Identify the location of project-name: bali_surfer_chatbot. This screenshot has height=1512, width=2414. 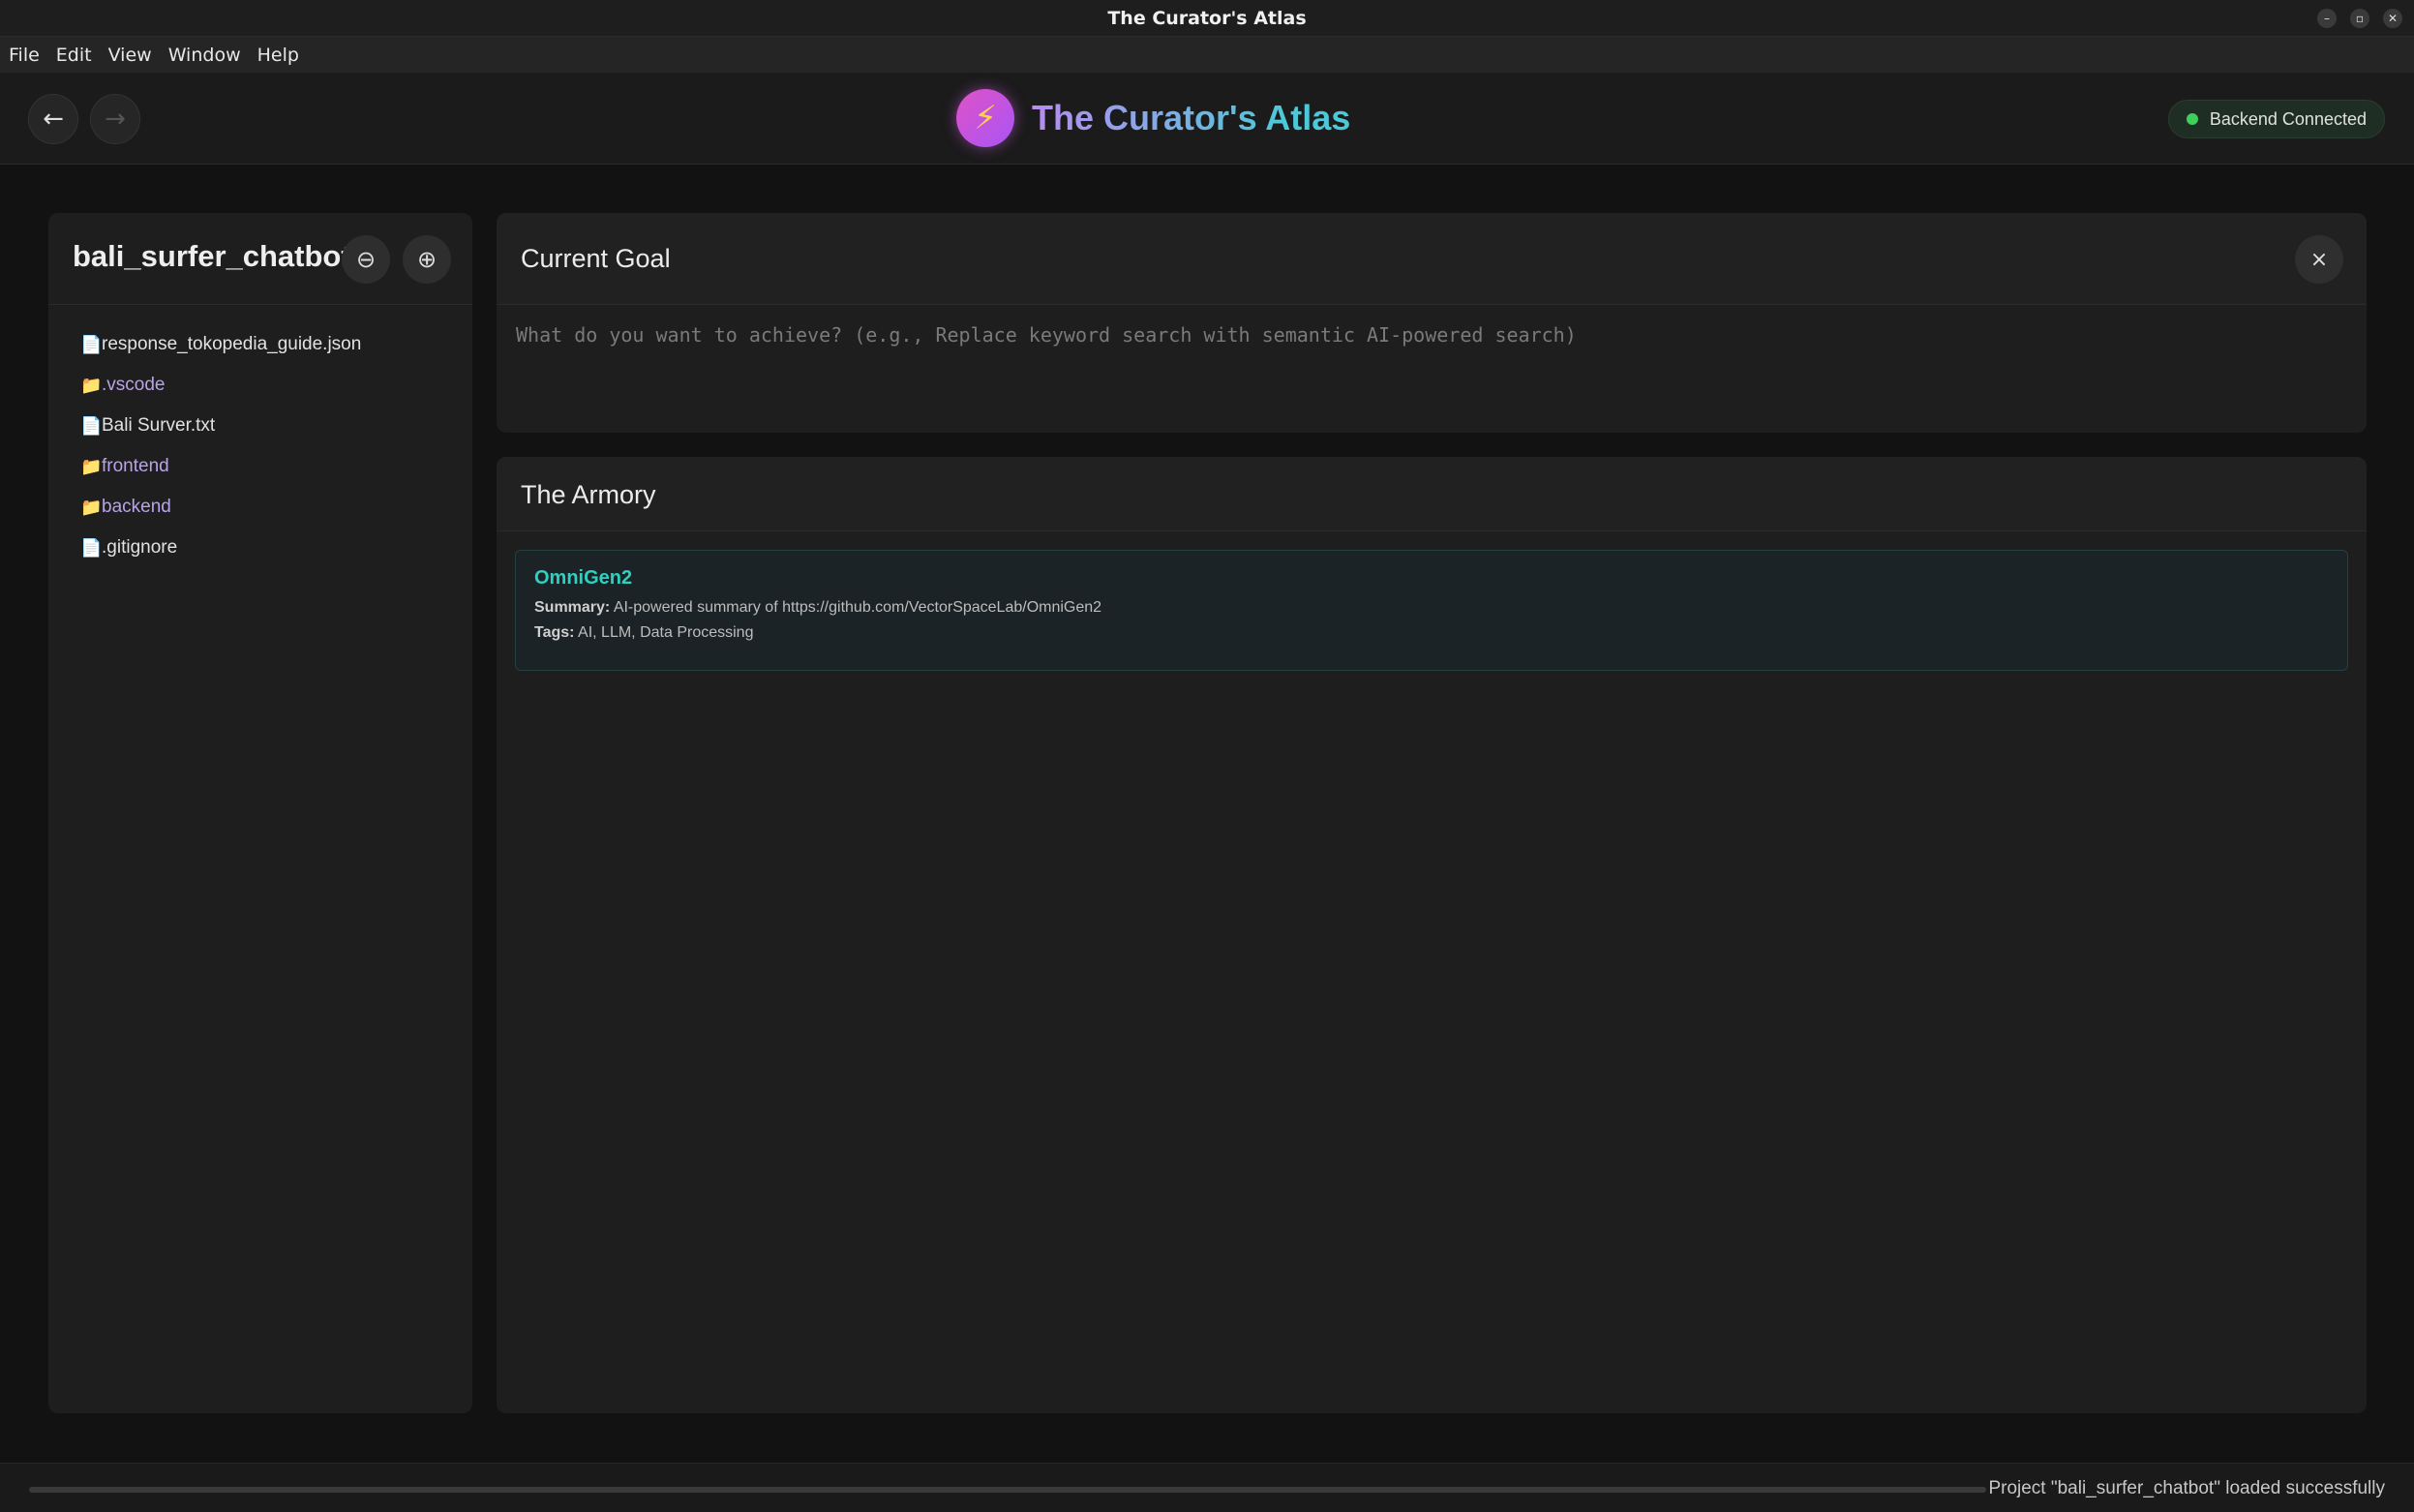
(212, 256).